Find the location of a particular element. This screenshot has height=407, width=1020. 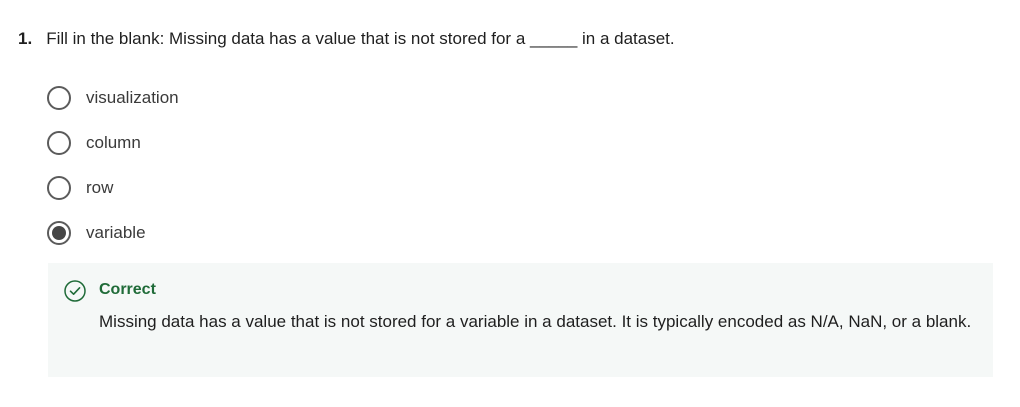

feedback-status: Correct is located at coordinates (127, 289).